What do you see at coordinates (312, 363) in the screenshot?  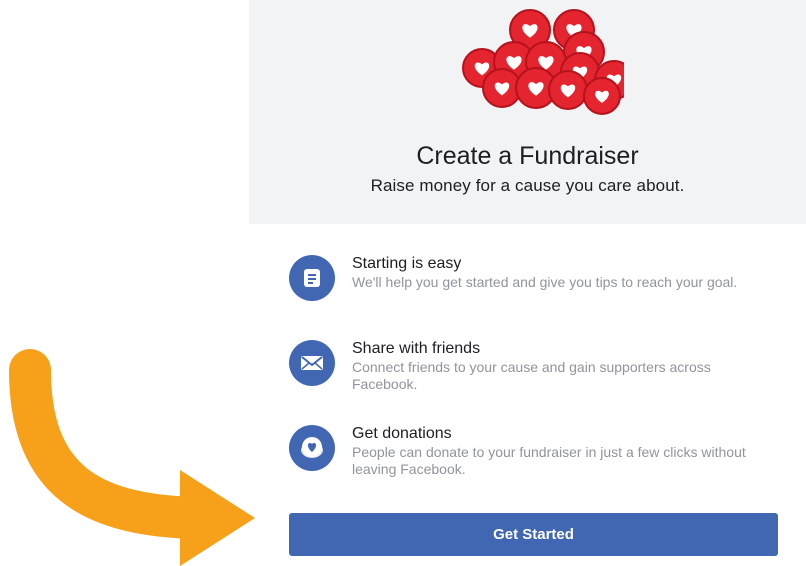 I see `envelope-icon` at bounding box center [312, 363].